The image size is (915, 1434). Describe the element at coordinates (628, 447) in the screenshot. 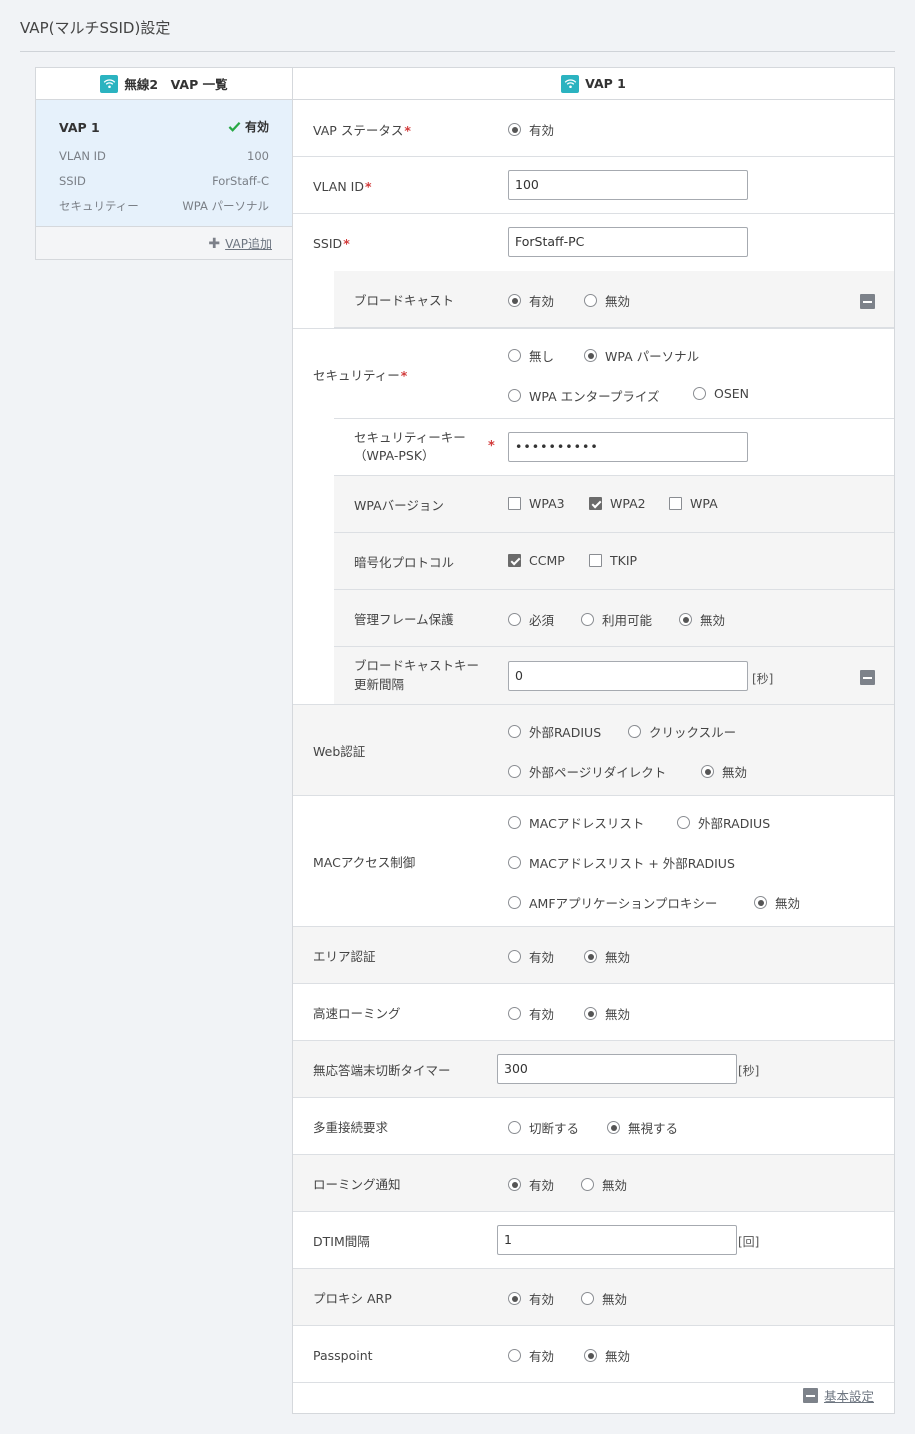

I see `security-key-input: ••••••••••` at that location.